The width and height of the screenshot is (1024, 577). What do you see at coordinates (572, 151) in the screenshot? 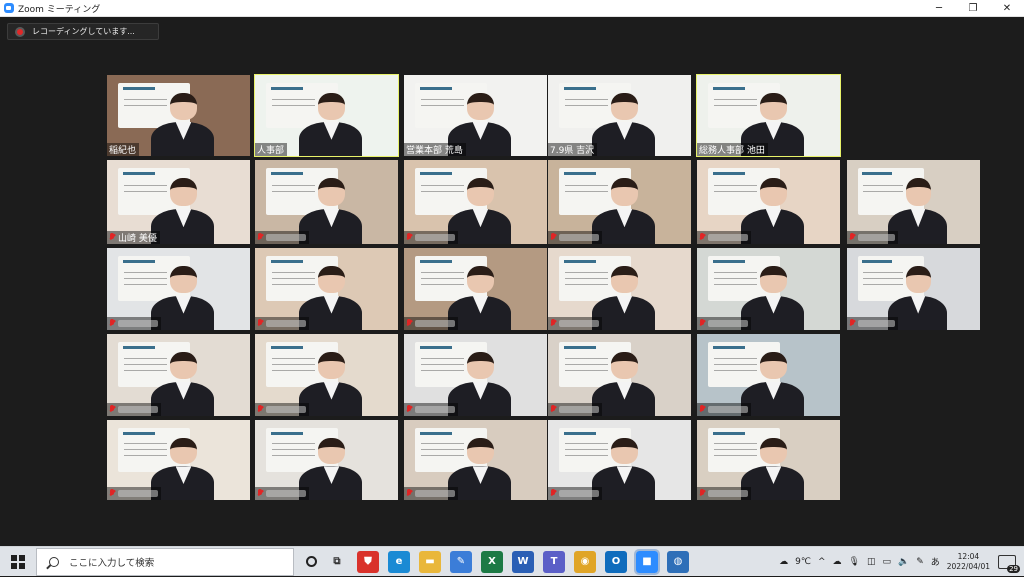
I see `participant-name: 7.9県 吉沢` at bounding box center [572, 151].